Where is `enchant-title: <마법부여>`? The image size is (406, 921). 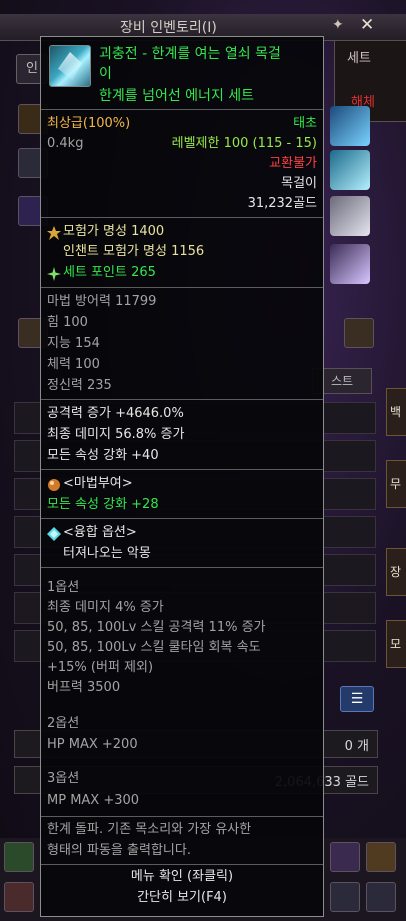
enchant-title: <마법부여> is located at coordinates (98, 483).